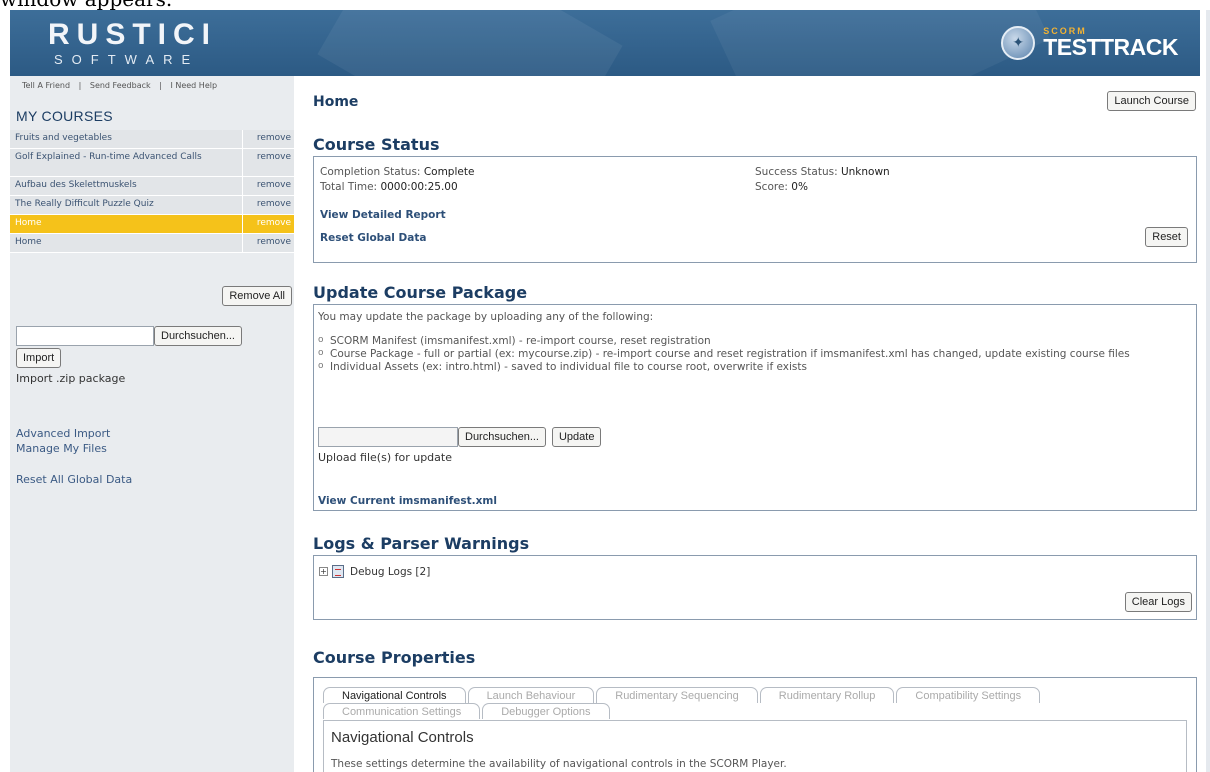 The height and width of the screenshot is (772, 1210). I want to click on testtrack-brand: ✦ SCORM TESTTRACK, so click(1089, 43).